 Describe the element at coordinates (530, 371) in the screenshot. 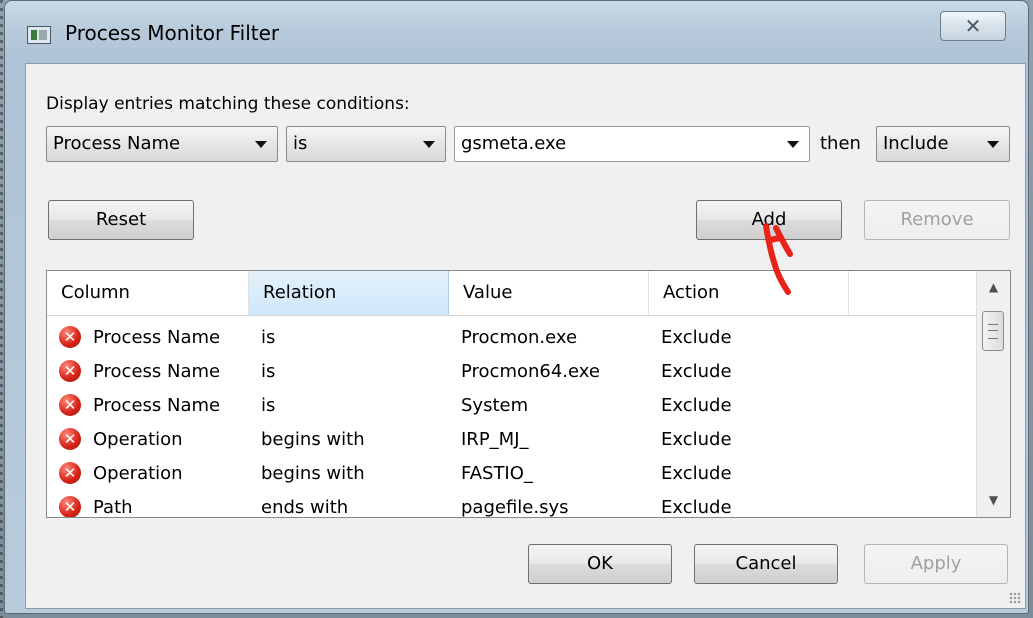

I see `row-value: Procmon64.exe` at that location.